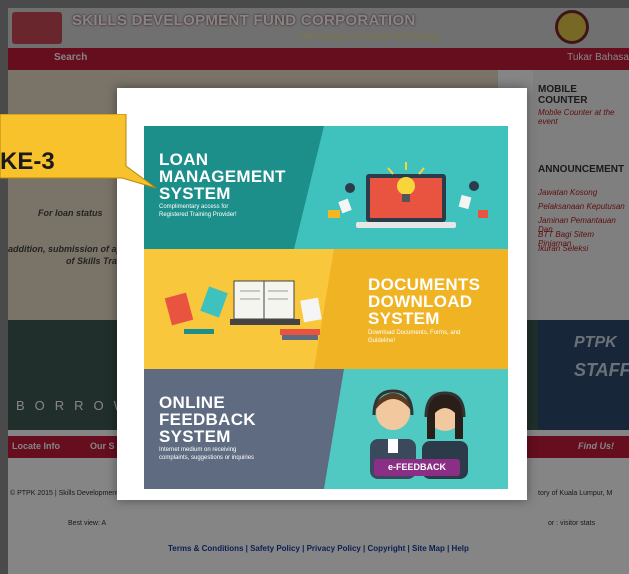 This screenshot has height=574, width=629. What do you see at coordinates (417, 467) in the screenshot?
I see `e-feedback-badge: e-FEEDBACK` at bounding box center [417, 467].